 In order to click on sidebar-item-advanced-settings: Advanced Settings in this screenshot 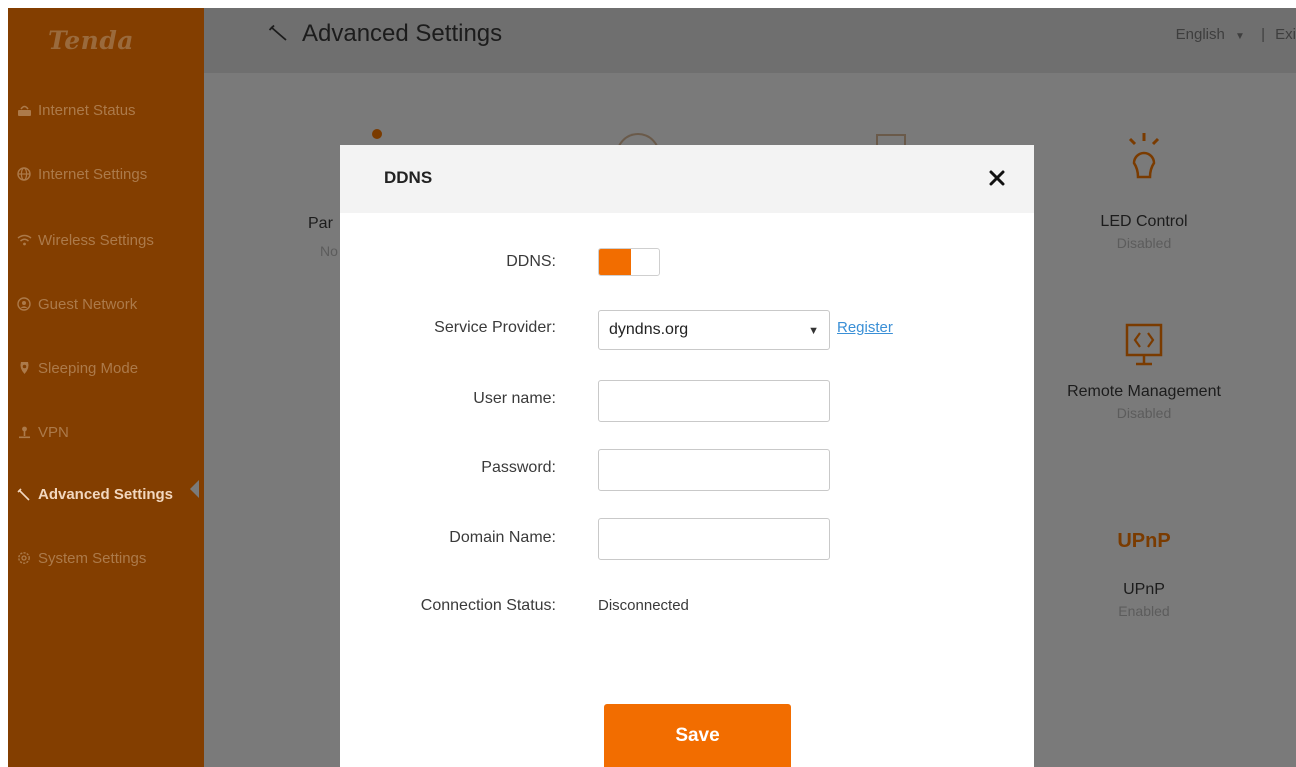, I will do `click(110, 494)`.